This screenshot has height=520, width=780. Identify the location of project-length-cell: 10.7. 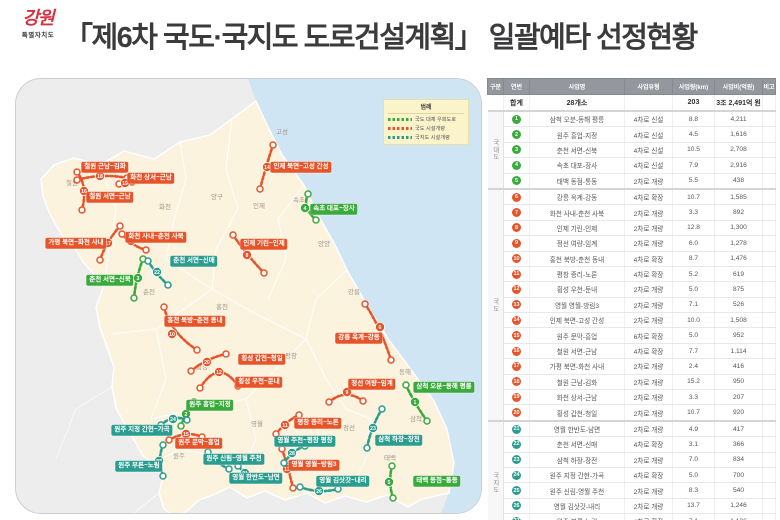
(693, 196).